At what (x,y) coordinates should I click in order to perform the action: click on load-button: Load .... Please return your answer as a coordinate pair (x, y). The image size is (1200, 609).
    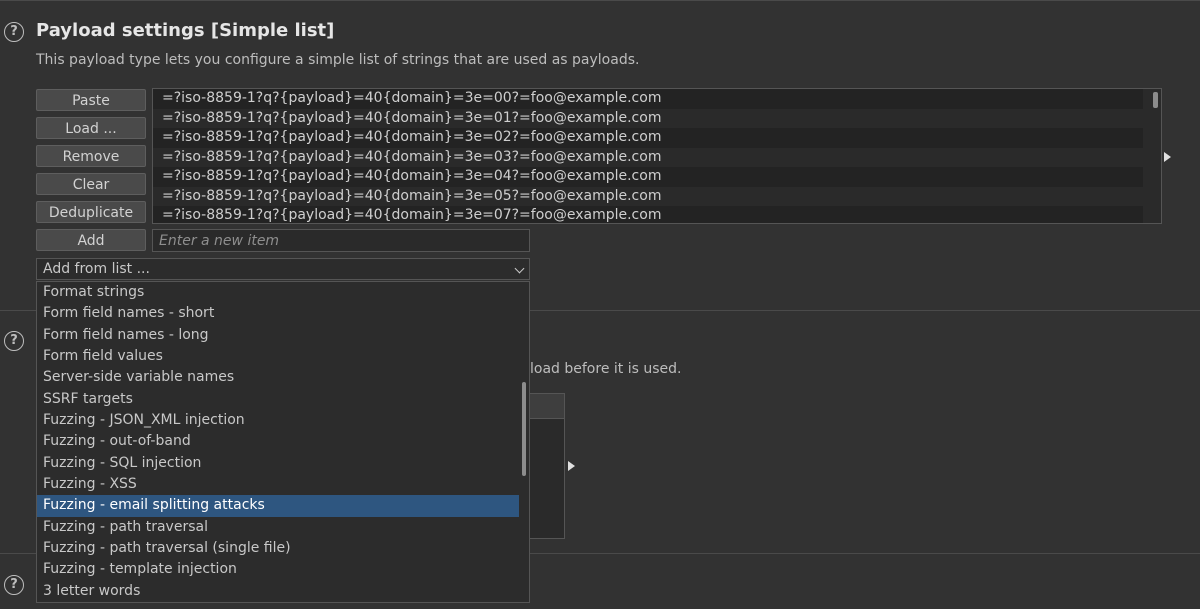
    Looking at the image, I should click on (91, 128).